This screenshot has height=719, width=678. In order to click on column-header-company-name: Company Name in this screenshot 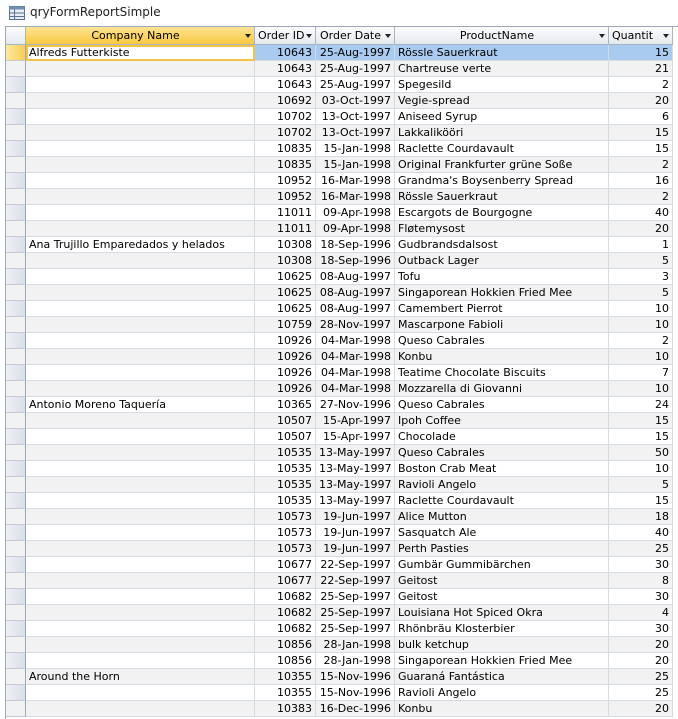, I will do `click(140, 36)`.